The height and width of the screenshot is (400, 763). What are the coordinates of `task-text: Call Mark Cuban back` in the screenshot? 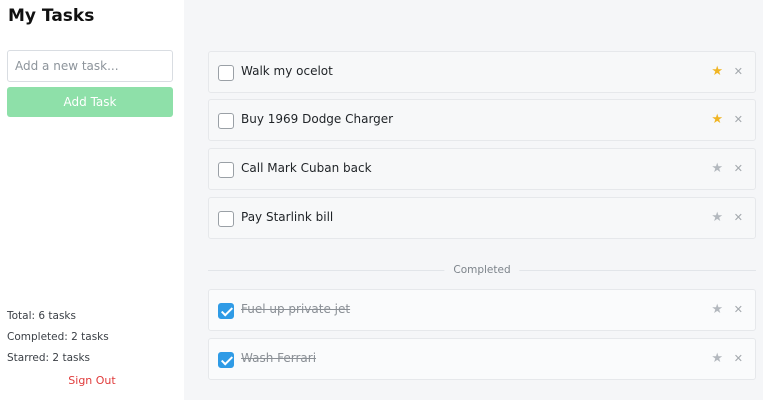 It's located at (306, 168).